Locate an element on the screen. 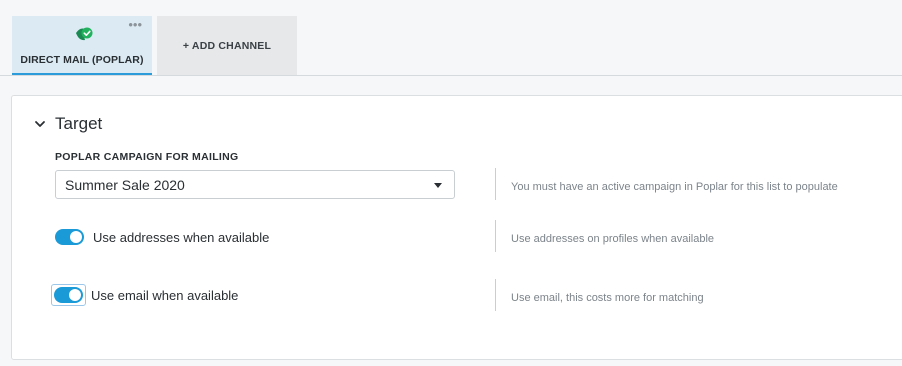 The width and height of the screenshot is (902, 366). email-toggle-focus-ring is located at coordinates (68, 295).